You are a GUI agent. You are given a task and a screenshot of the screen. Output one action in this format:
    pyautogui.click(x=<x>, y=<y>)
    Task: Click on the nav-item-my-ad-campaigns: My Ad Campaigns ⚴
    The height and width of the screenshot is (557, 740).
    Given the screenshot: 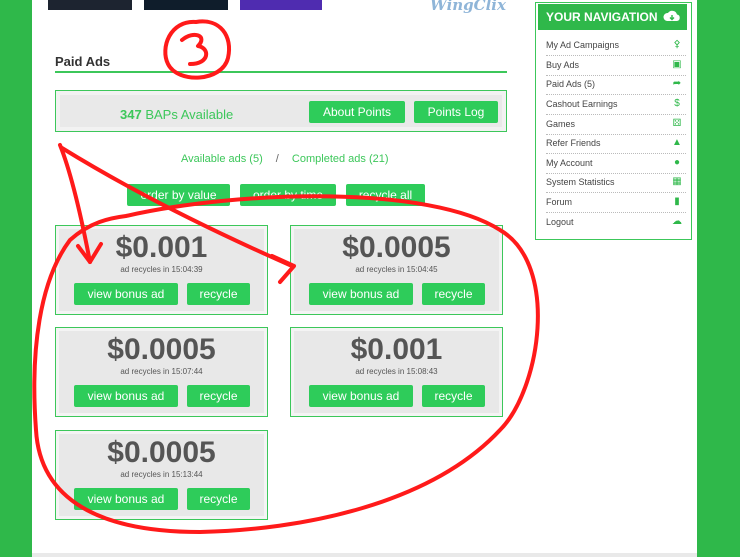 What is the action you would take?
    pyautogui.click(x=616, y=46)
    